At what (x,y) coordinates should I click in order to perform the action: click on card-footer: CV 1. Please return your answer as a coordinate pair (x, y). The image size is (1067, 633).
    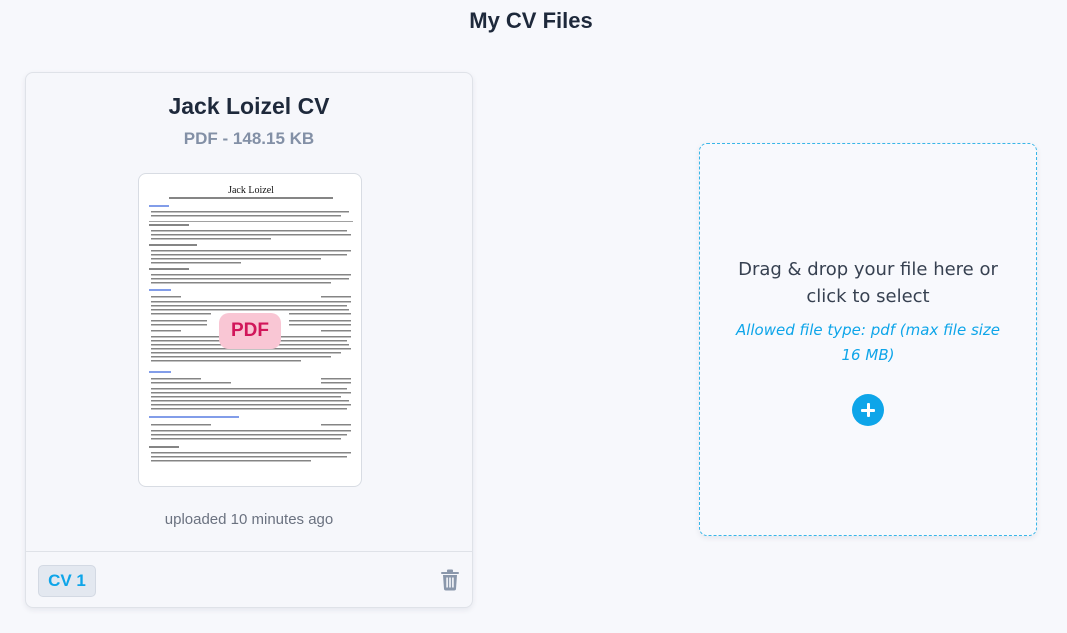
    Looking at the image, I should click on (249, 579).